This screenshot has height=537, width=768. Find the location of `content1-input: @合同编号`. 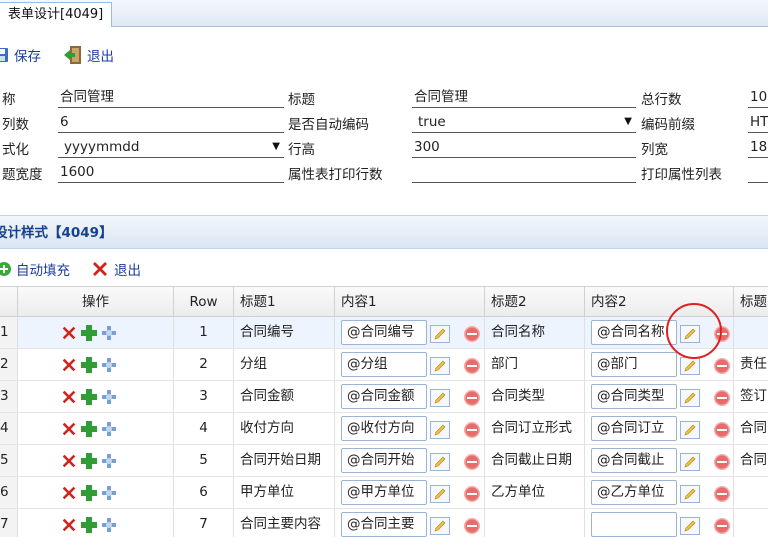

content1-input: @合同编号 is located at coordinates (384, 332).